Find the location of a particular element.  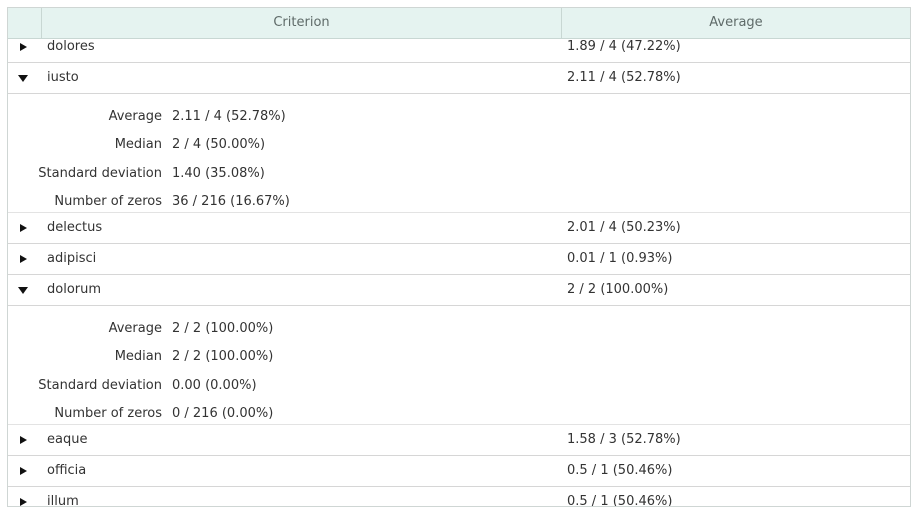

table-header: Criterion Average is located at coordinates (459, 23).